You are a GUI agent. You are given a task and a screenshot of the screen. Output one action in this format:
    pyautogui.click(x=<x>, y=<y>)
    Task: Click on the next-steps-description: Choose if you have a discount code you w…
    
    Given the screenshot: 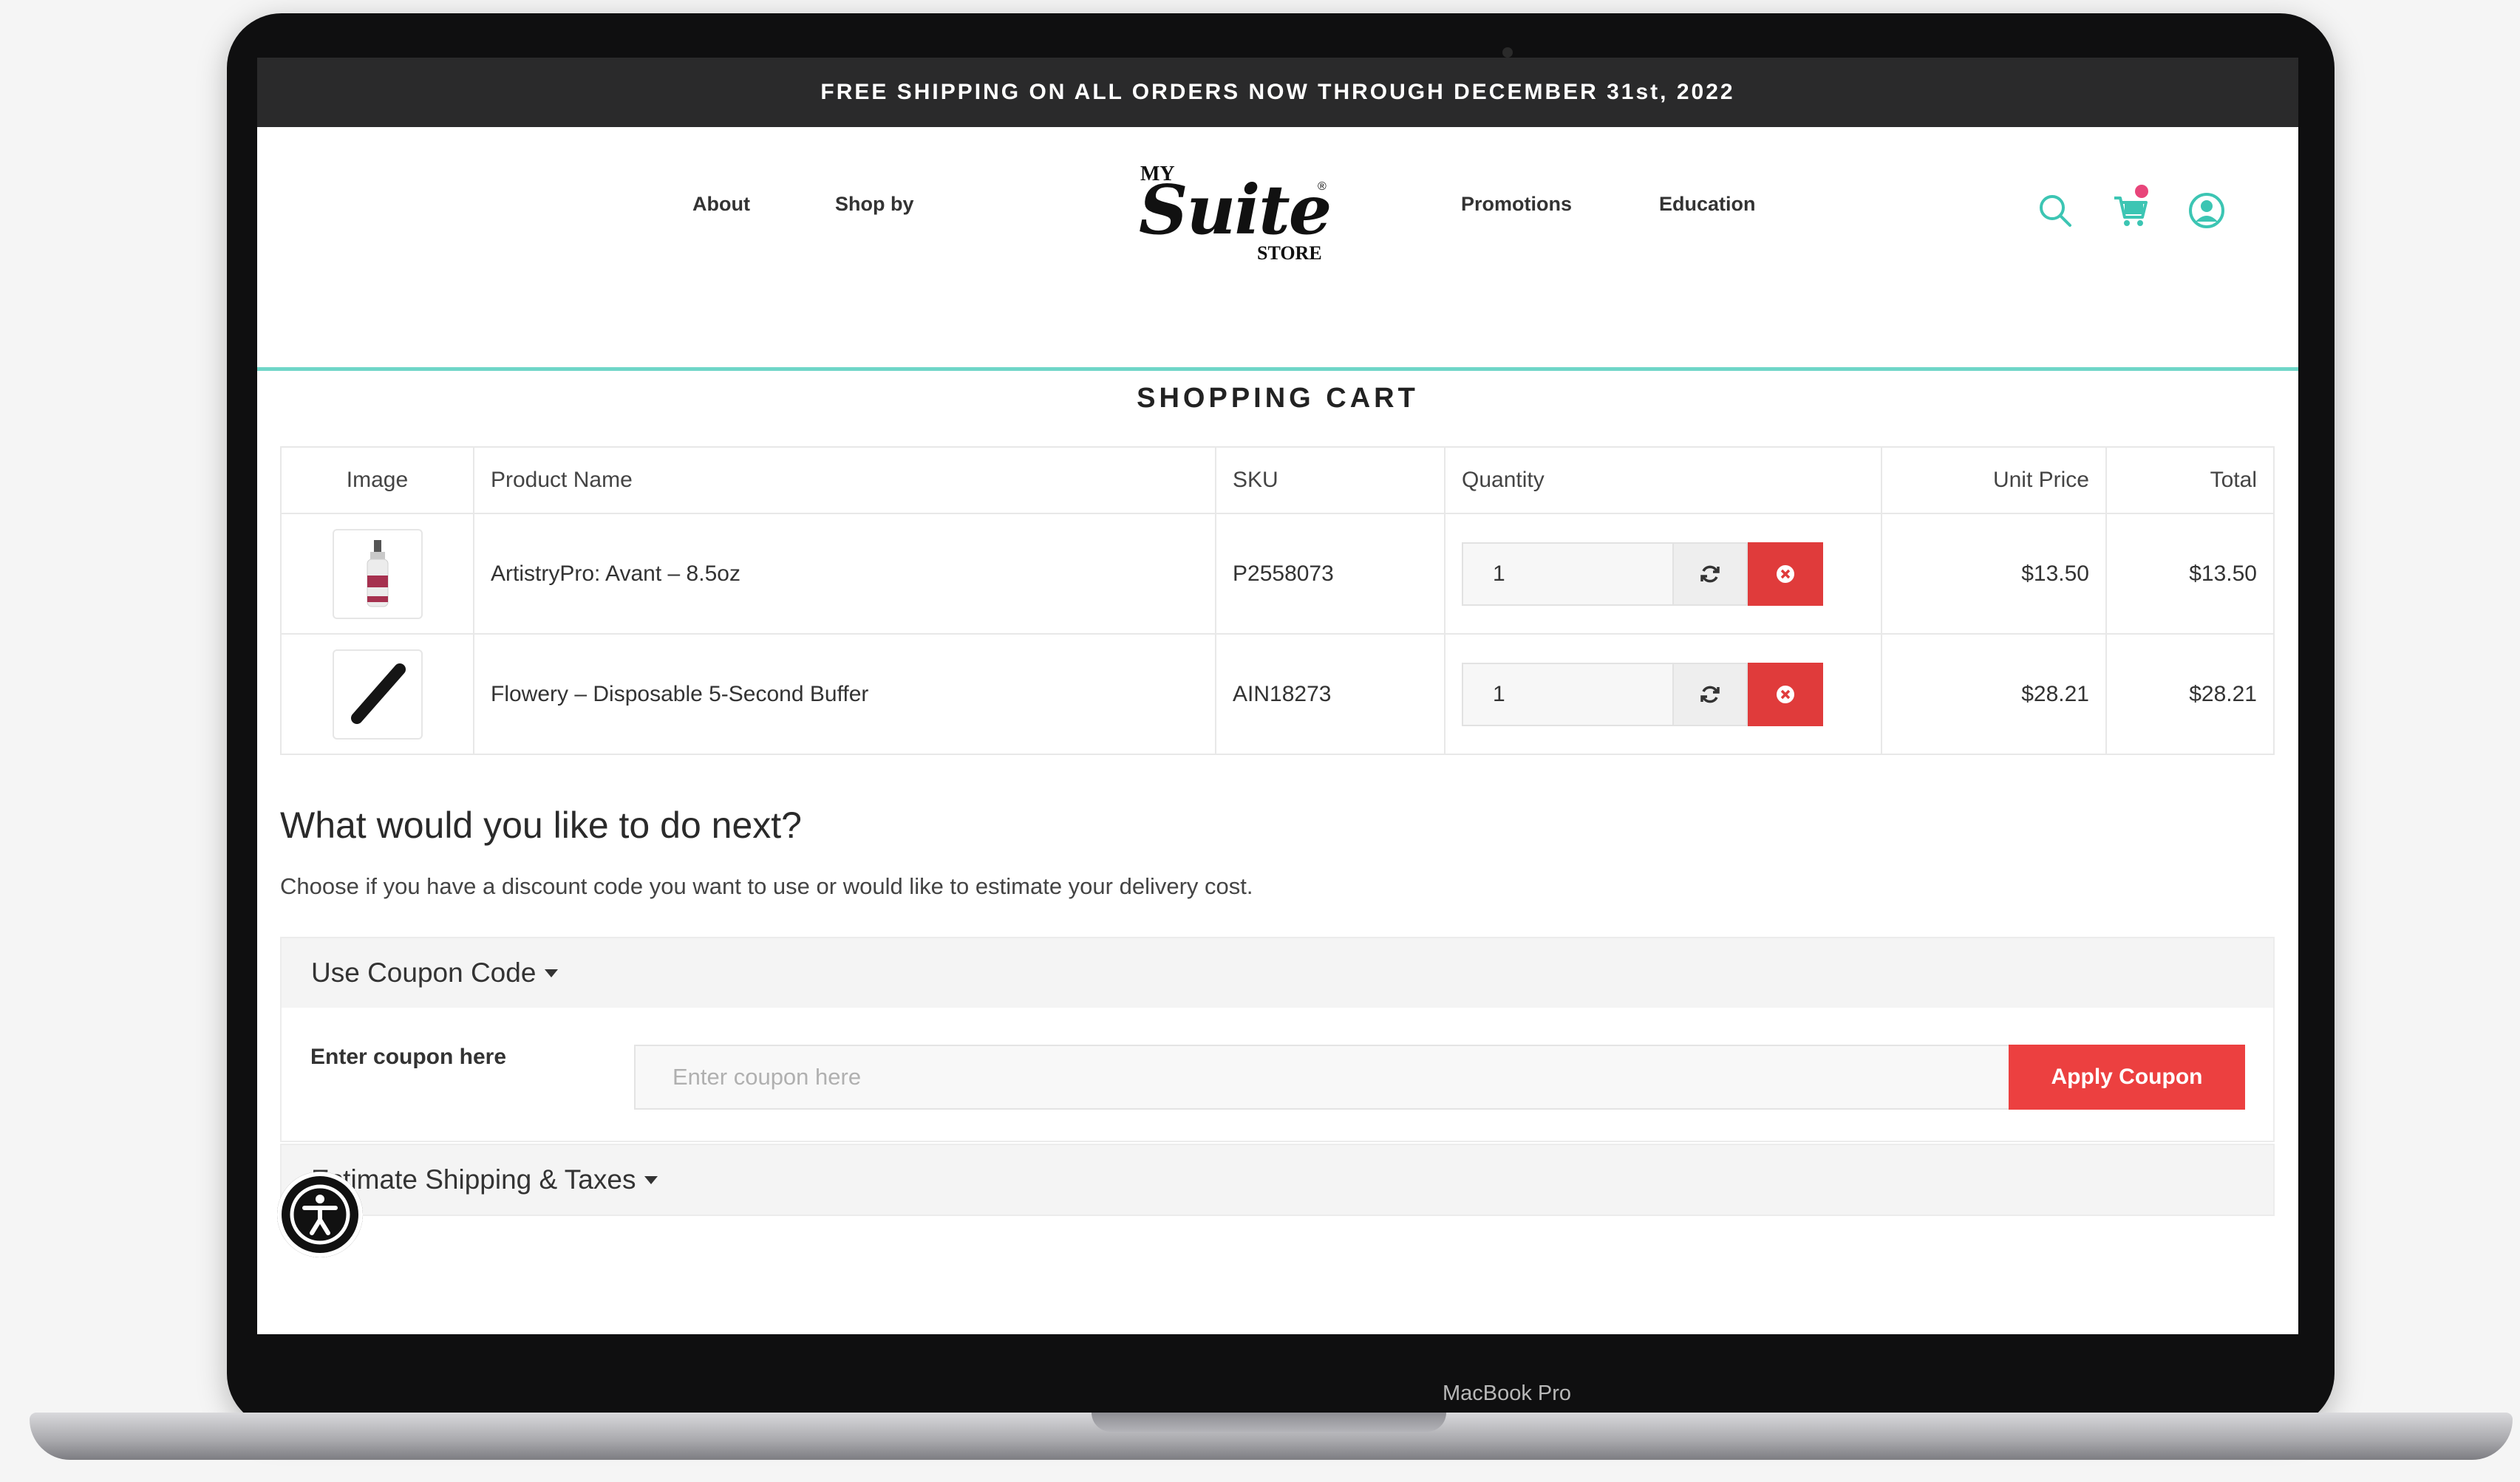 What is the action you would take?
    pyautogui.click(x=767, y=886)
    